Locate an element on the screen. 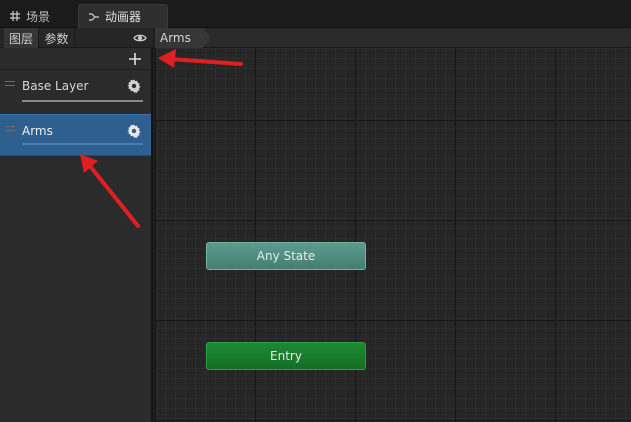 The width and height of the screenshot is (631, 422). subtab-parameters: 参数 is located at coordinates (57, 38).